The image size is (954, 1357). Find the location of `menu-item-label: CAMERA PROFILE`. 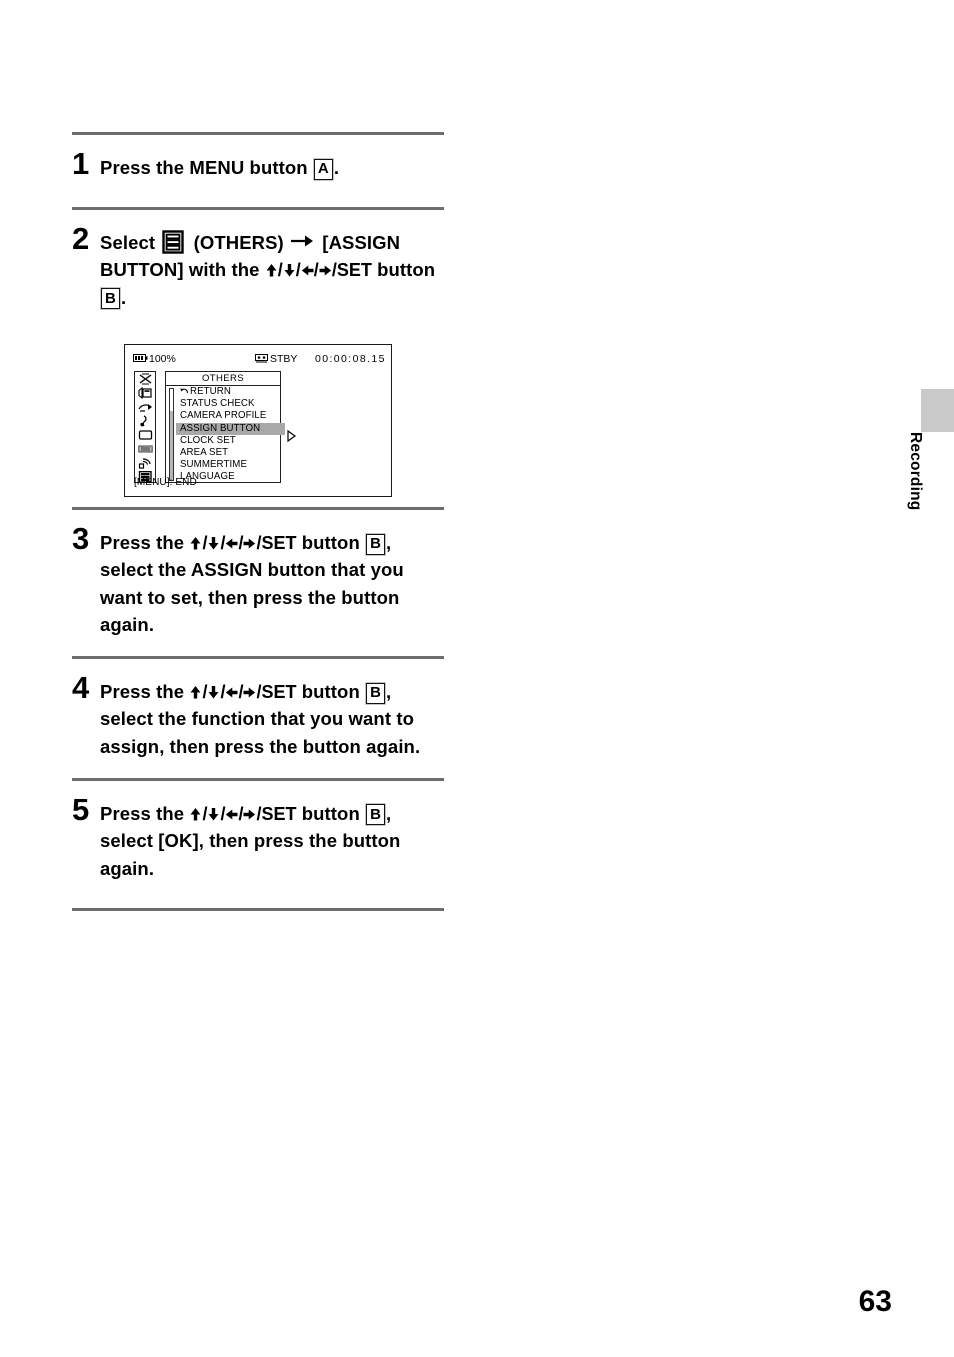

menu-item-label: CAMERA PROFILE is located at coordinates (223, 416).